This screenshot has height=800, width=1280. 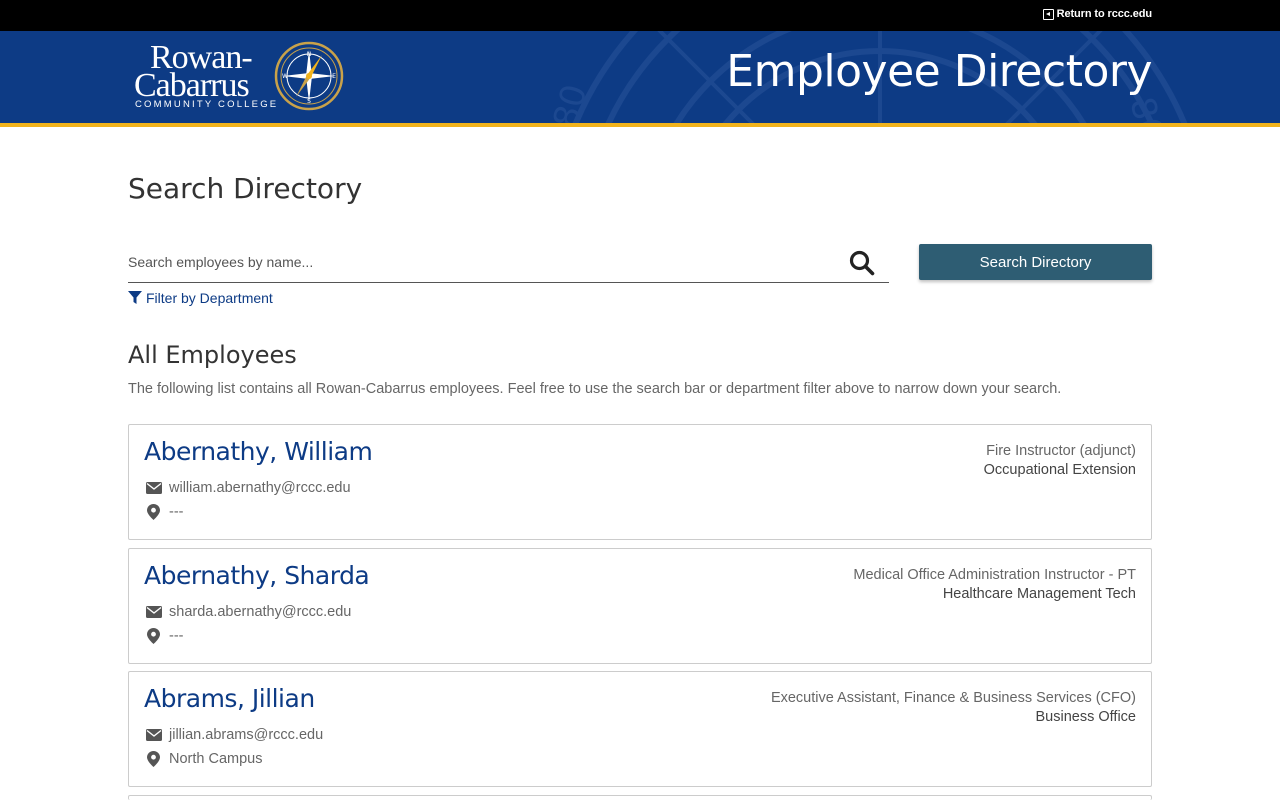 What do you see at coordinates (258, 451) in the screenshot?
I see `employee-name-link: Abernathy, William` at bounding box center [258, 451].